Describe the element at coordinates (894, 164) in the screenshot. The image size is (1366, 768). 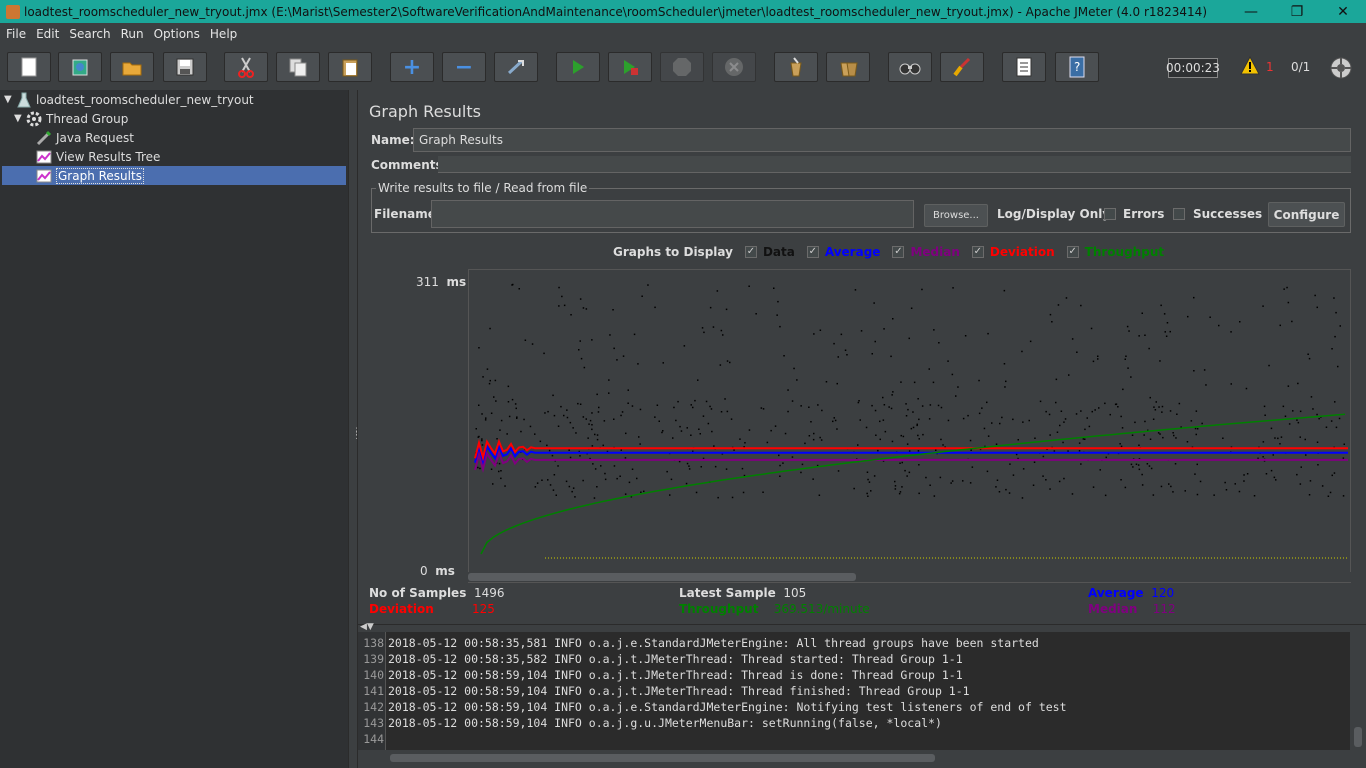
I see `comments-field` at that location.